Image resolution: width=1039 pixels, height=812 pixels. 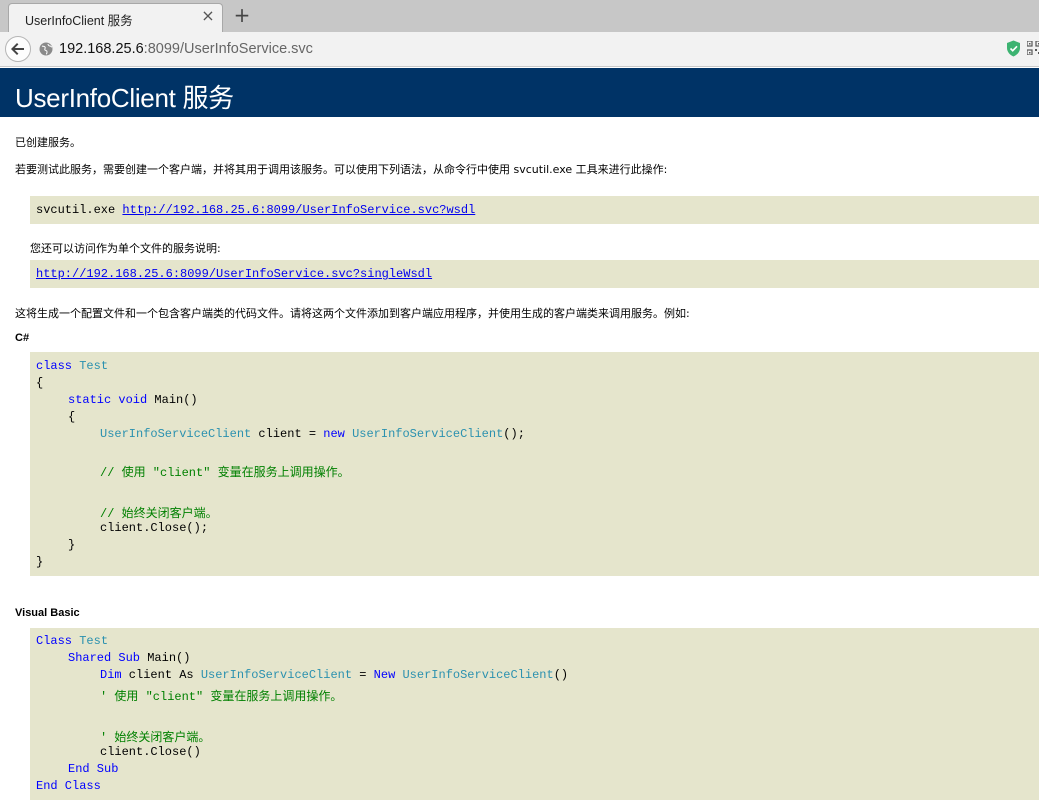 I want to click on shield-icon, so click(x=1013, y=48).